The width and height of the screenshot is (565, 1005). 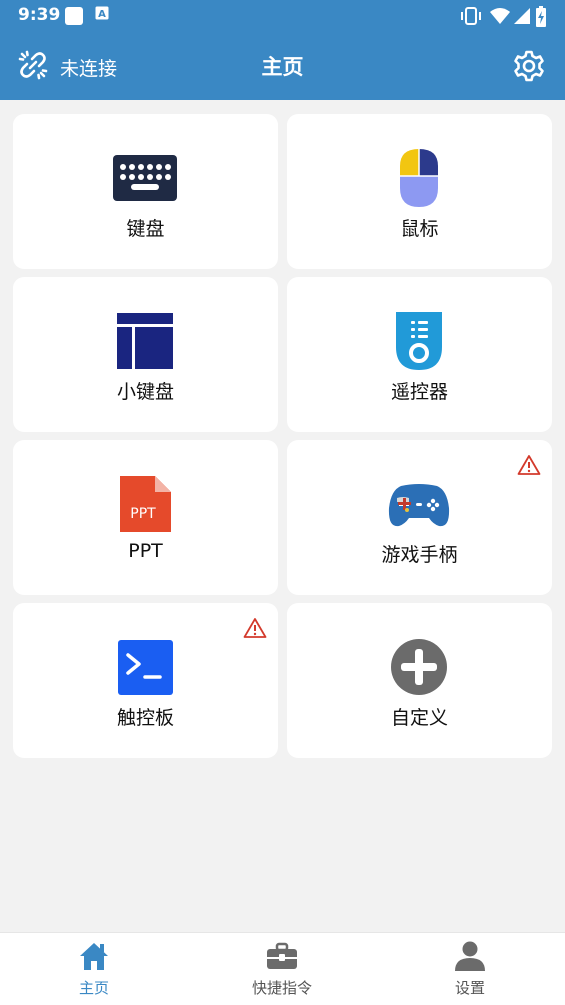 I want to click on nav-shortcuts: 快捷指令, so click(x=282, y=969).